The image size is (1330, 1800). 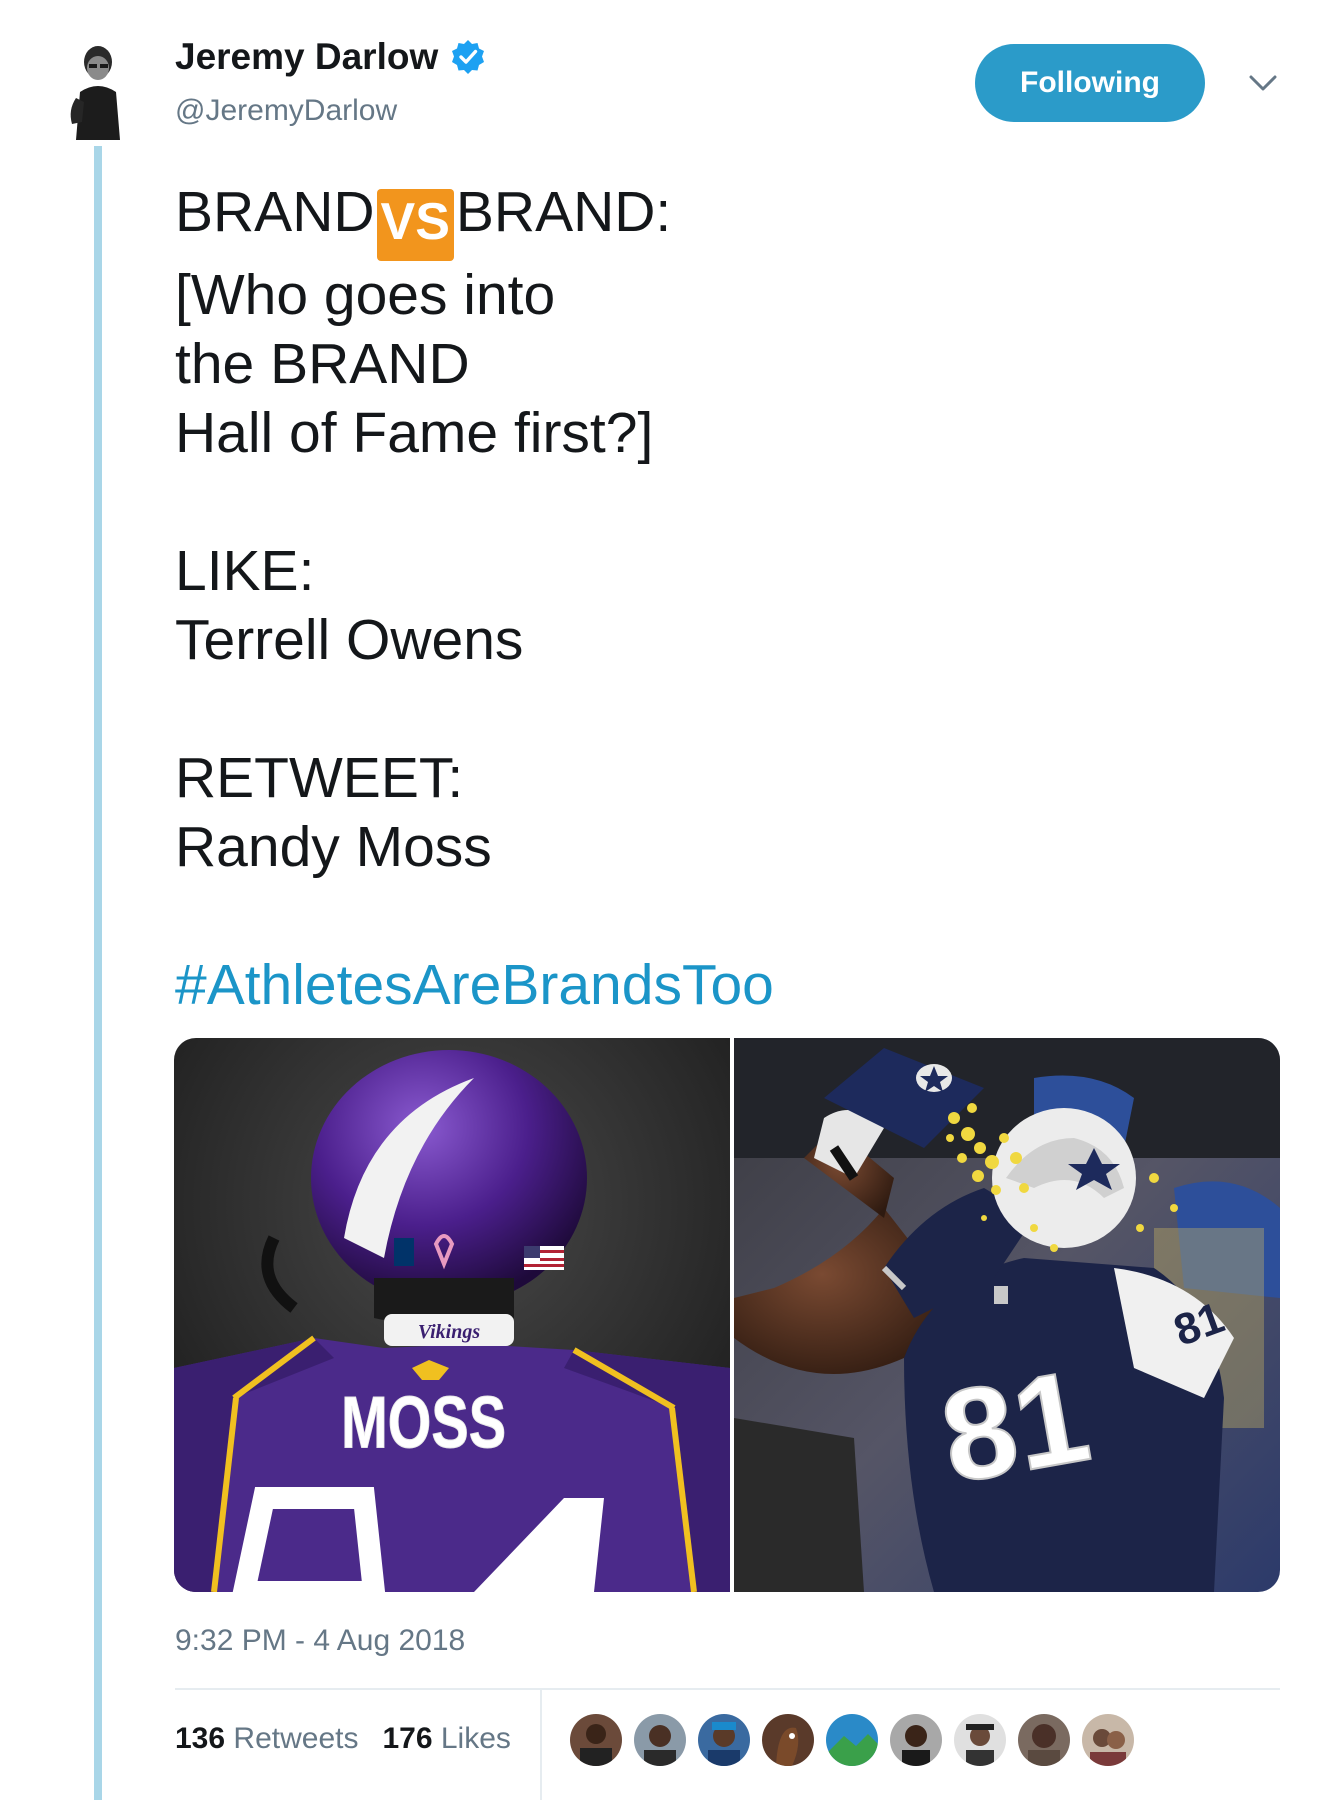 What do you see at coordinates (415, 225) in the screenshot?
I see `vs-badge: VS` at bounding box center [415, 225].